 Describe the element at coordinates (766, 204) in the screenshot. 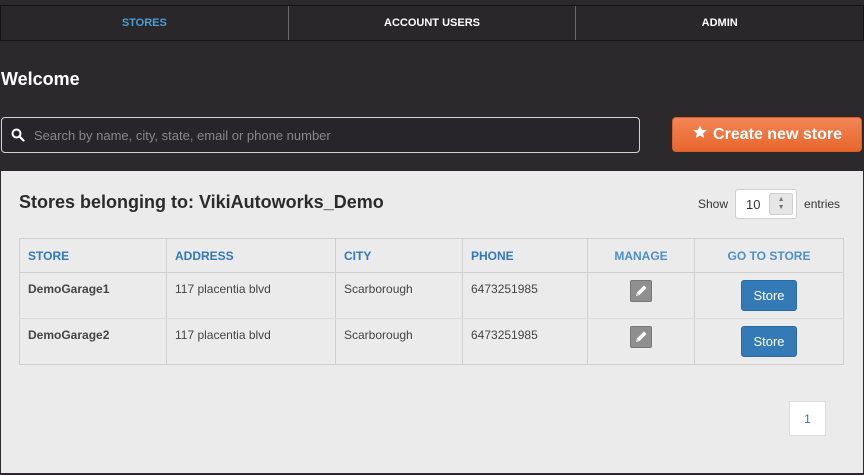

I see `entries-select: 10 ▲ ▼` at that location.